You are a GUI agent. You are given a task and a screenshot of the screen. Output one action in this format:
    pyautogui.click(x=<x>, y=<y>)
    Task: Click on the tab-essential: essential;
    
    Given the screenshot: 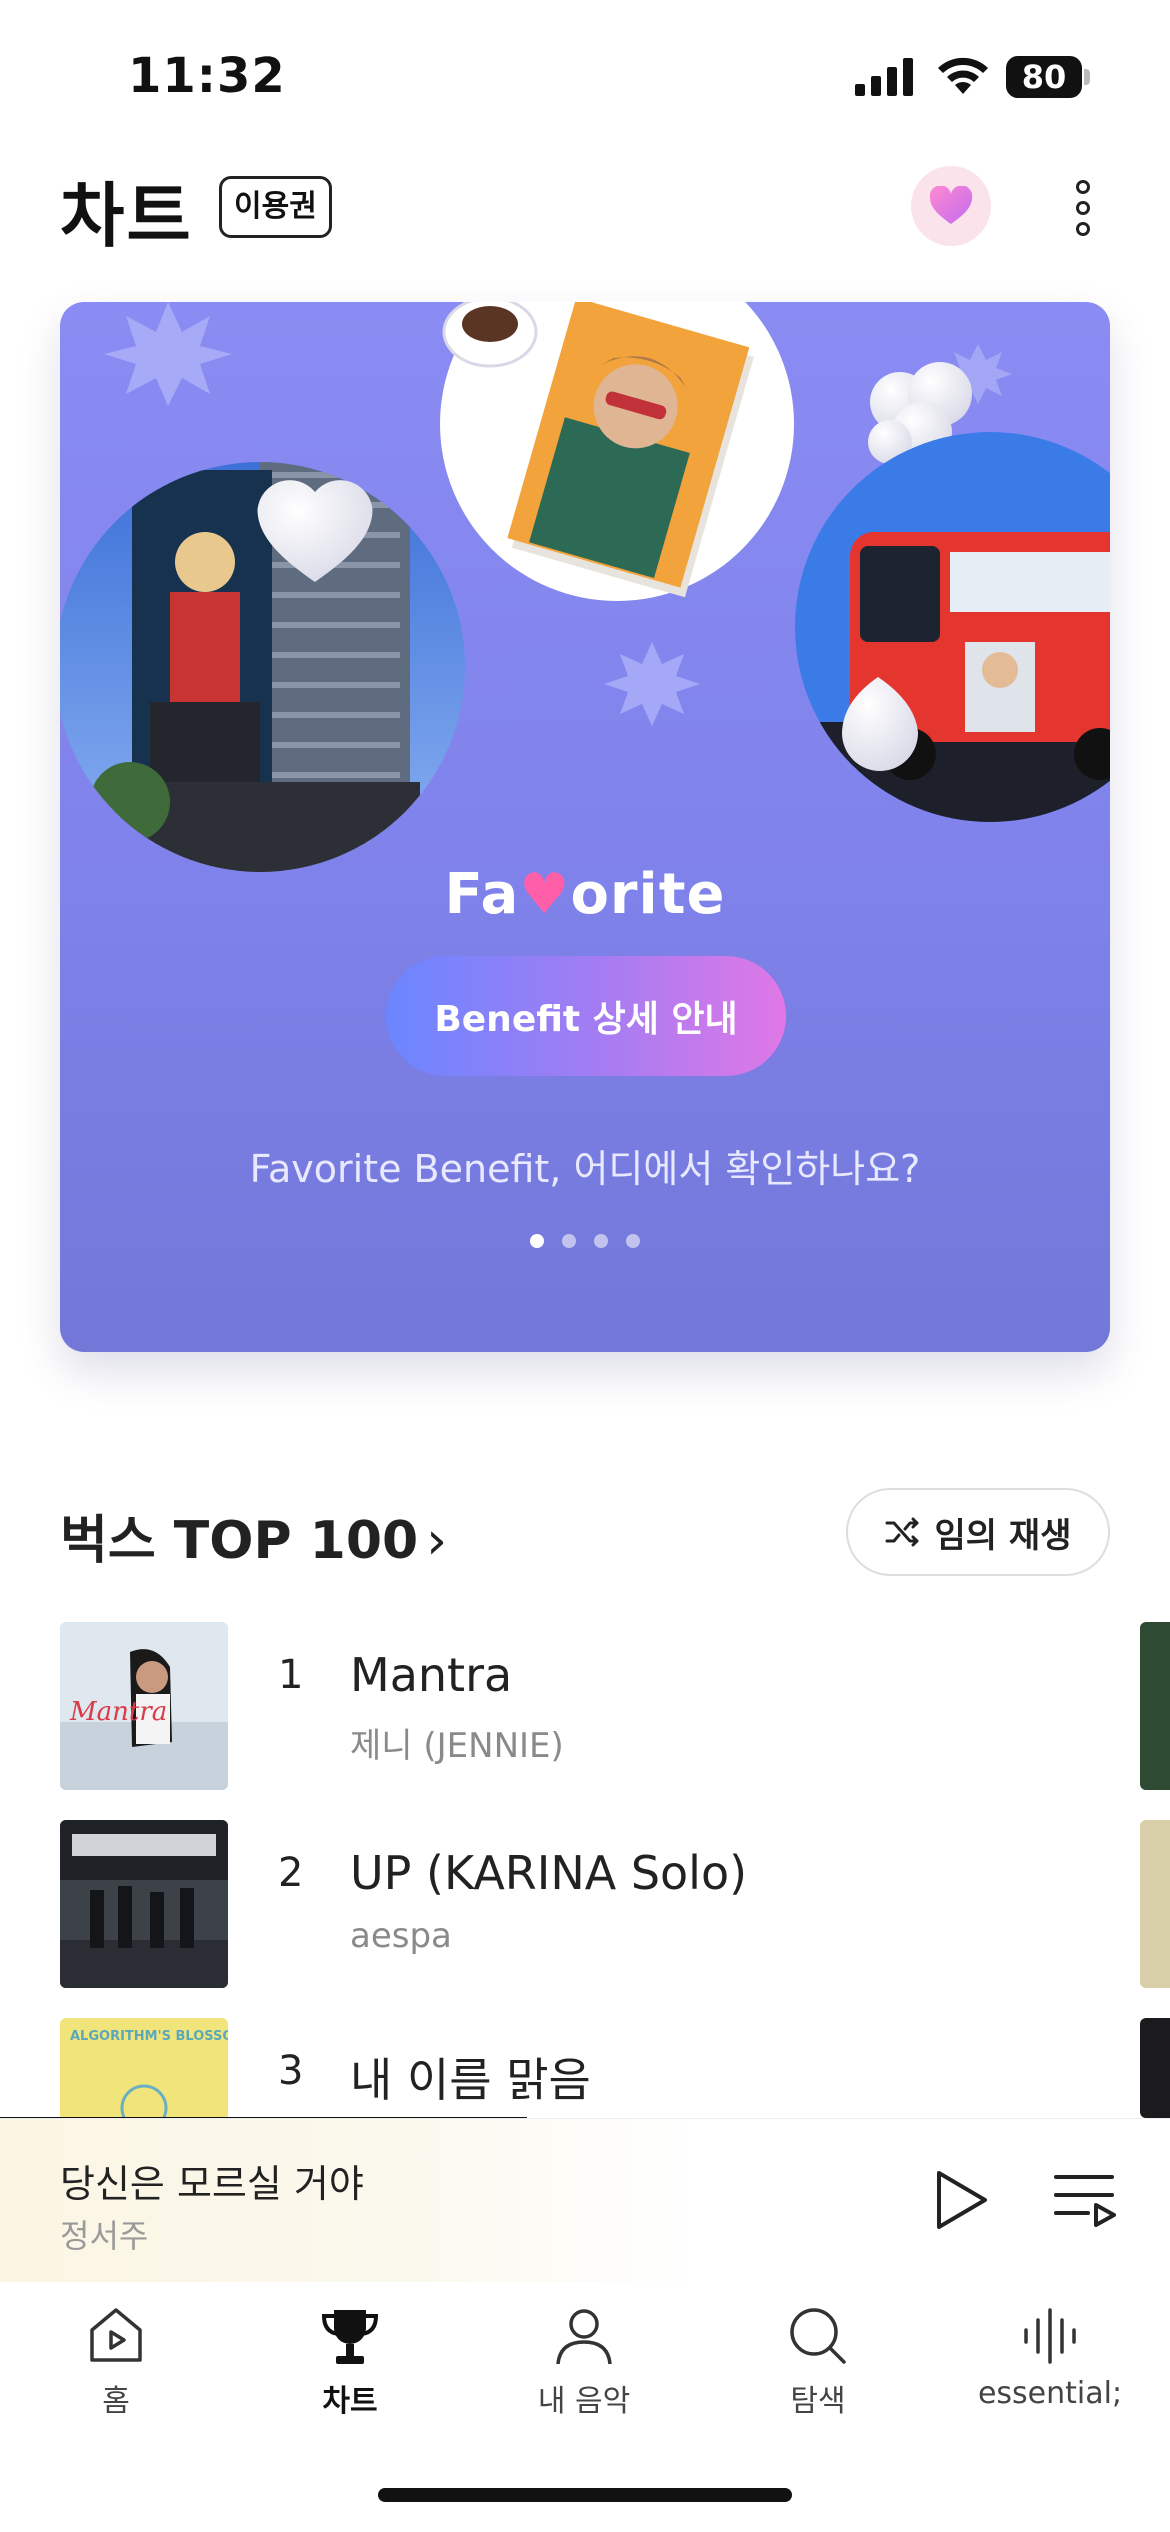 What is the action you would take?
    pyautogui.click(x=1050, y=2379)
    